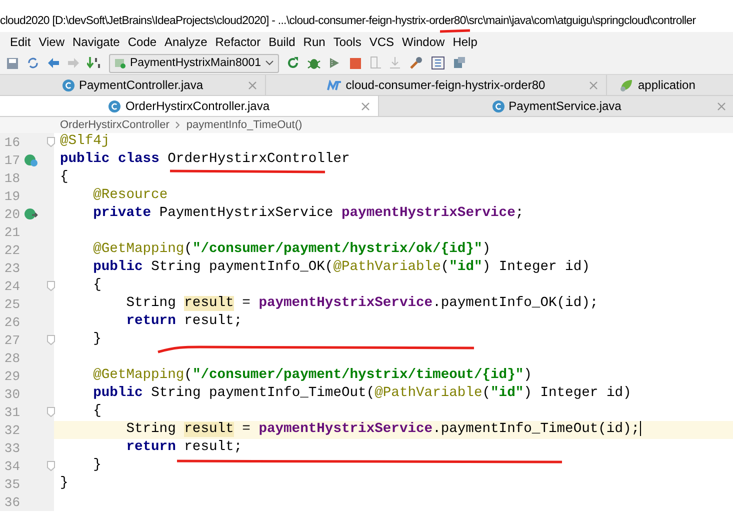 The image size is (733, 513). What do you see at coordinates (33, 63) in the screenshot?
I see `sync-icon` at bounding box center [33, 63].